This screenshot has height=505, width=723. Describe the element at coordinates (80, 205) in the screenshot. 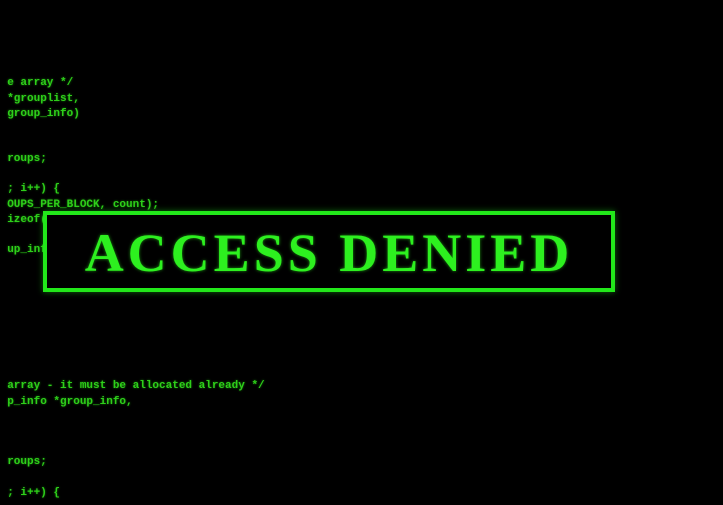

I see `code-line: OUPS_PER_BLOCK, count);` at that location.